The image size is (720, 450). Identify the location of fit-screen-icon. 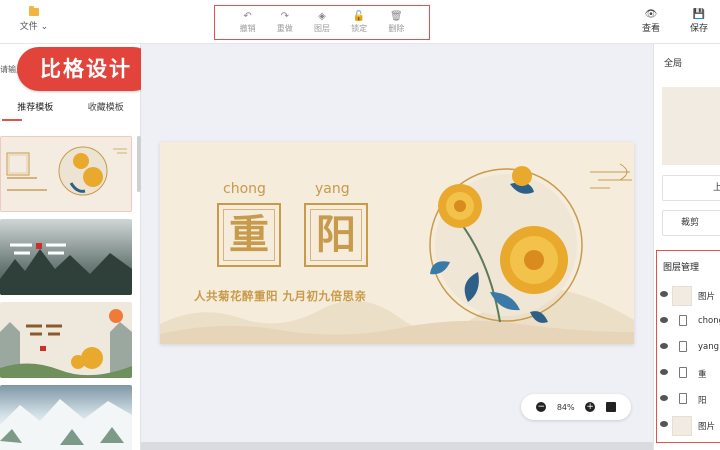
(610, 407).